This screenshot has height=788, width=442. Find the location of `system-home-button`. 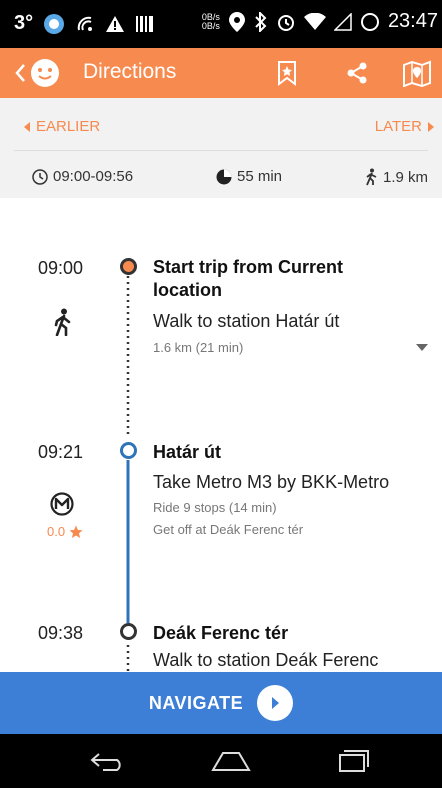

system-home-button is located at coordinates (231, 761).